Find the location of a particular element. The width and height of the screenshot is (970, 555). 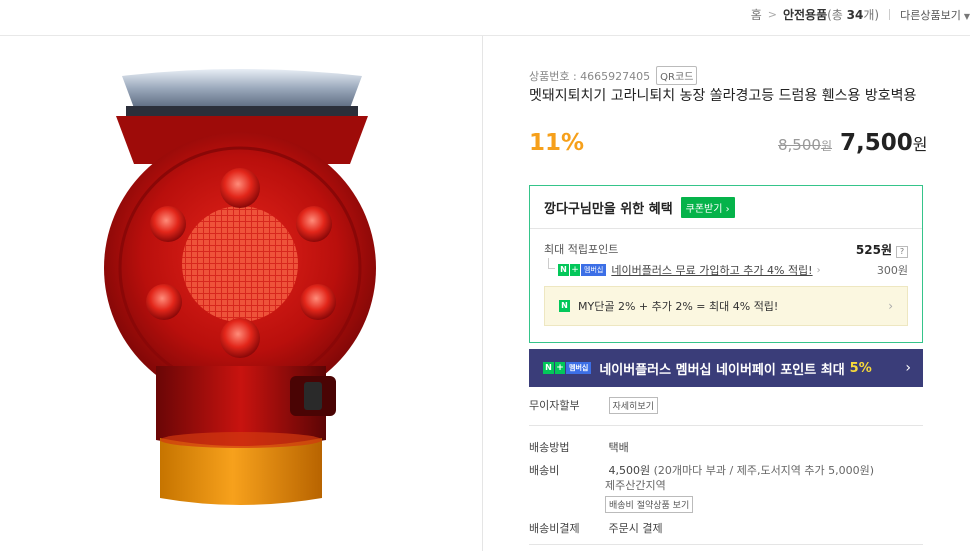

shipping-region-row: 제주산간지역 is located at coordinates (635, 485).